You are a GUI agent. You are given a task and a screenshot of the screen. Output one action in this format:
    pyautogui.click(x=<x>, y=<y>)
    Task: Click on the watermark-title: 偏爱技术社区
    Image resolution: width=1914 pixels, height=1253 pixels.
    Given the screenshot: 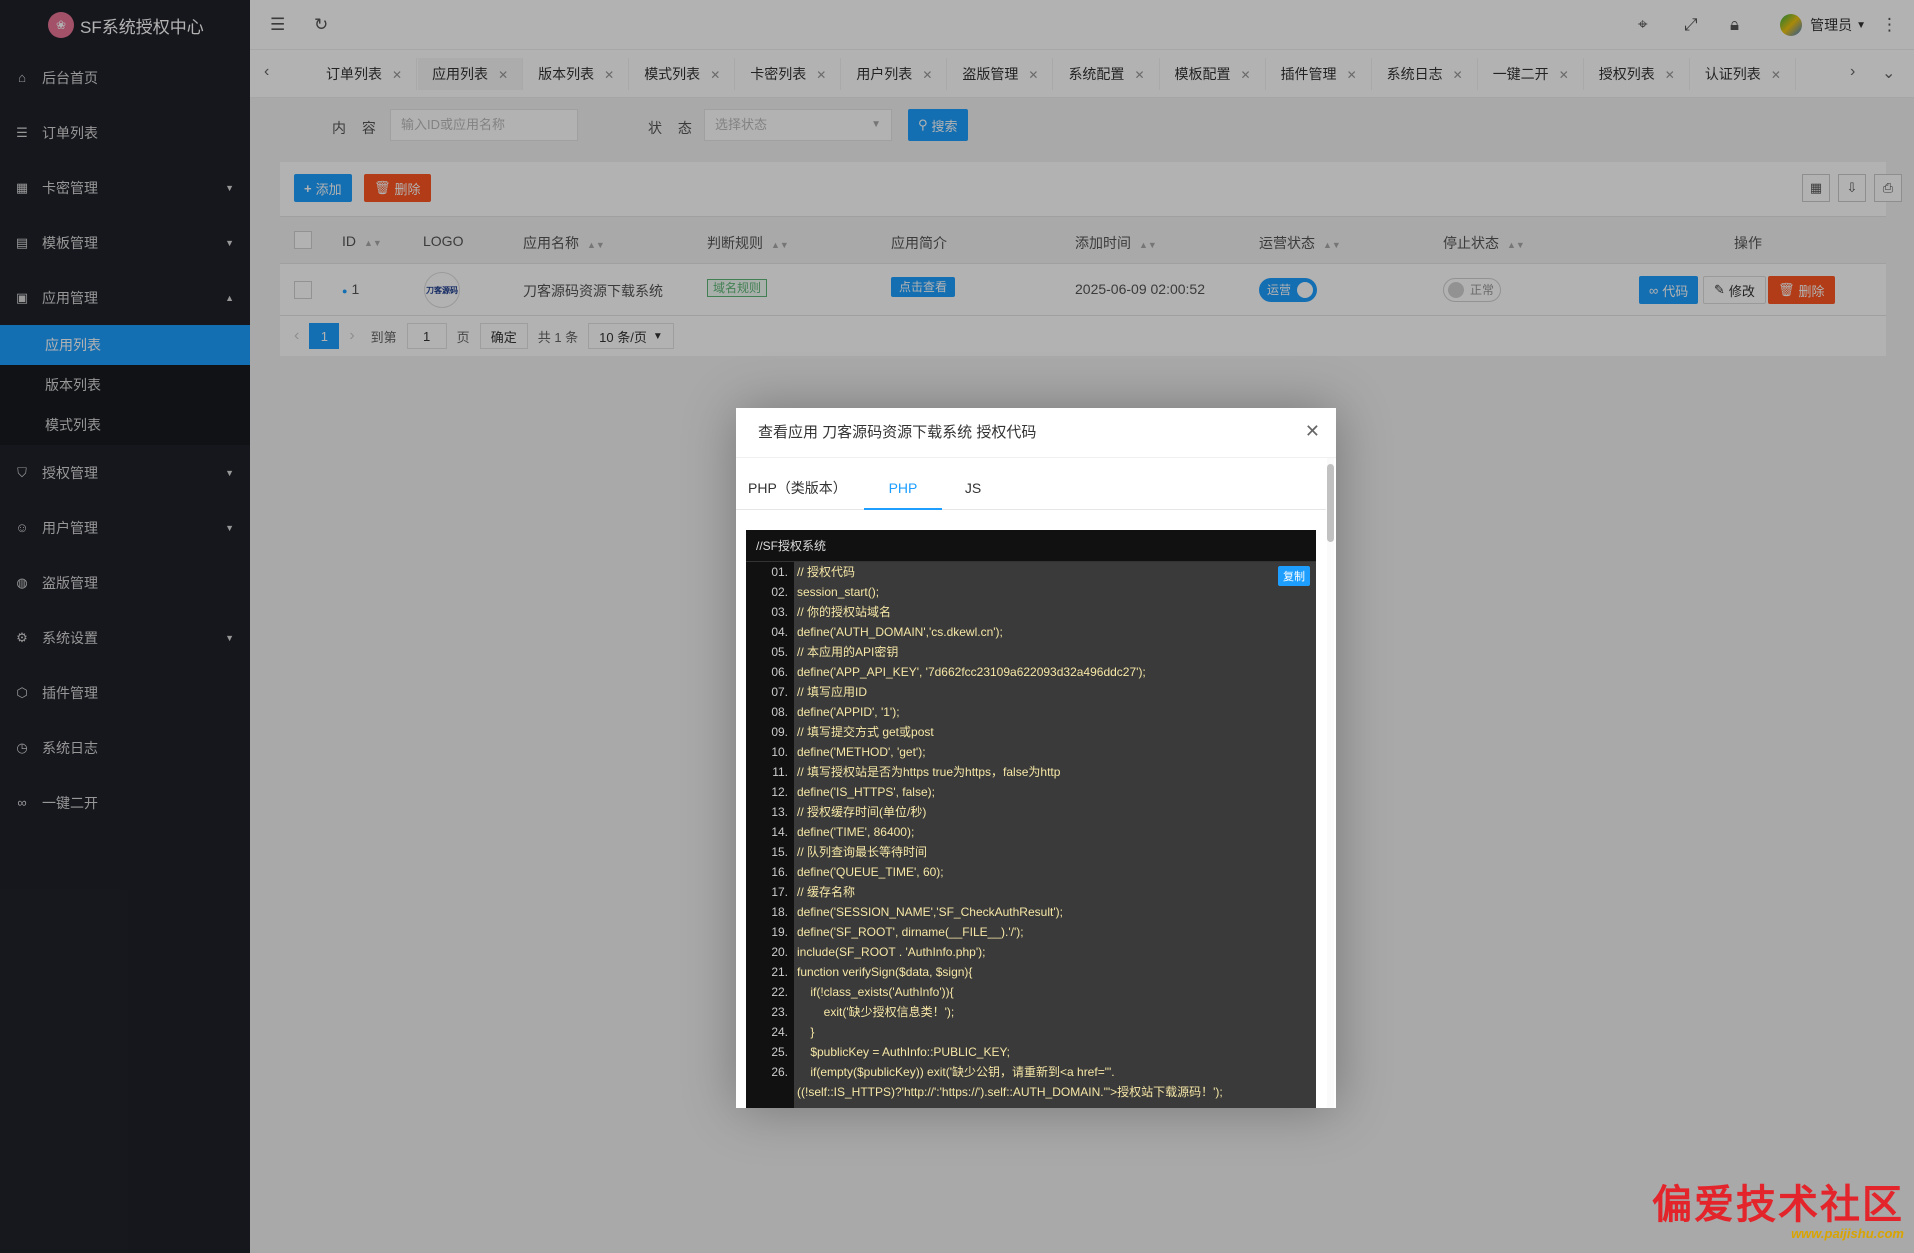 What is the action you would take?
    pyautogui.click(x=1778, y=1204)
    